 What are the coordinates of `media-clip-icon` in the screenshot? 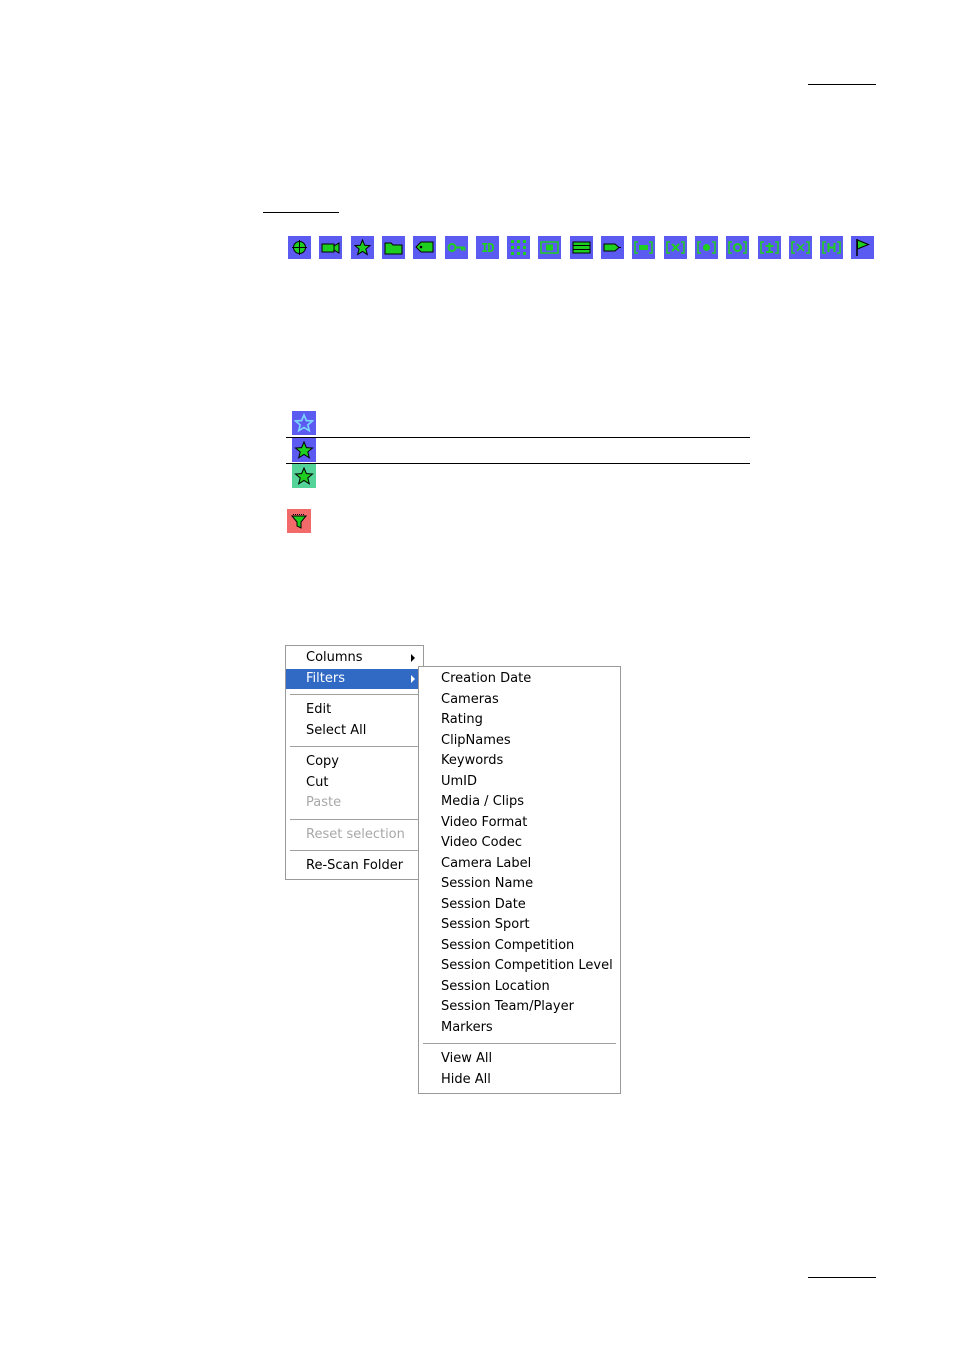 It's located at (550, 247).